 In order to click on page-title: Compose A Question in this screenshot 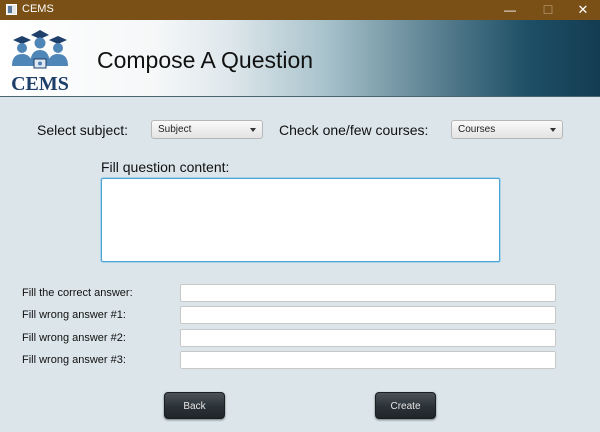, I will do `click(205, 60)`.